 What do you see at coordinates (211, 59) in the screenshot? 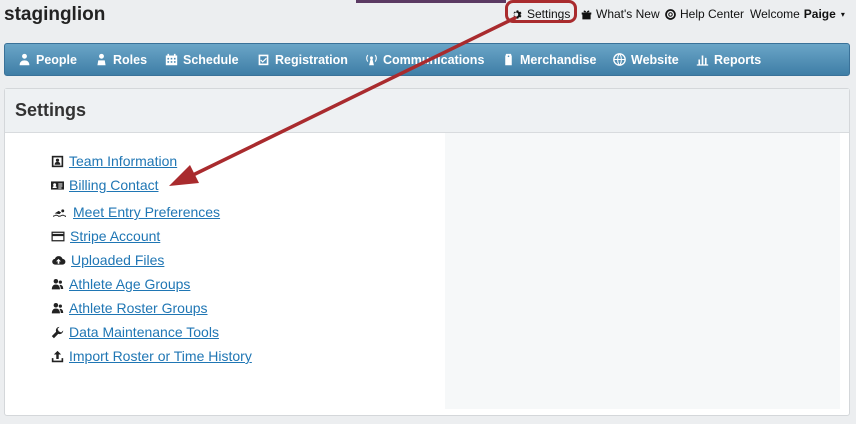
I see `nav-label-schedule: Schedule` at bounding box center [211, 59].